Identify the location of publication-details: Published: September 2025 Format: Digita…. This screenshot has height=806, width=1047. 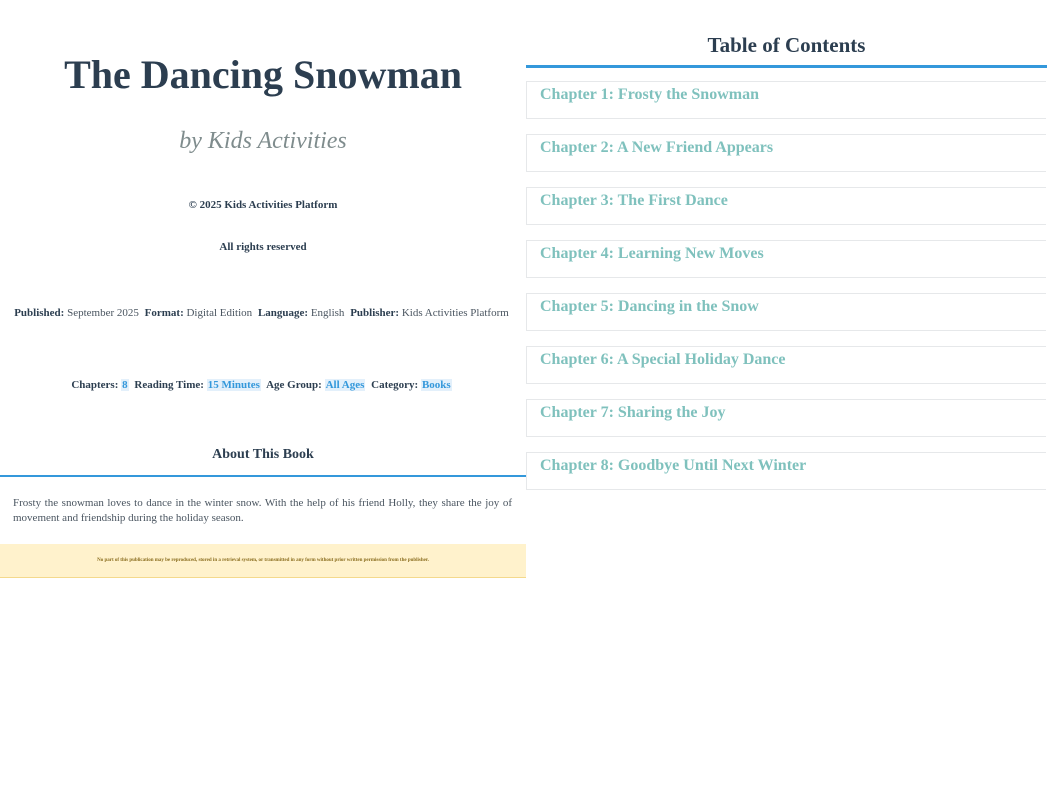
(263, 313).